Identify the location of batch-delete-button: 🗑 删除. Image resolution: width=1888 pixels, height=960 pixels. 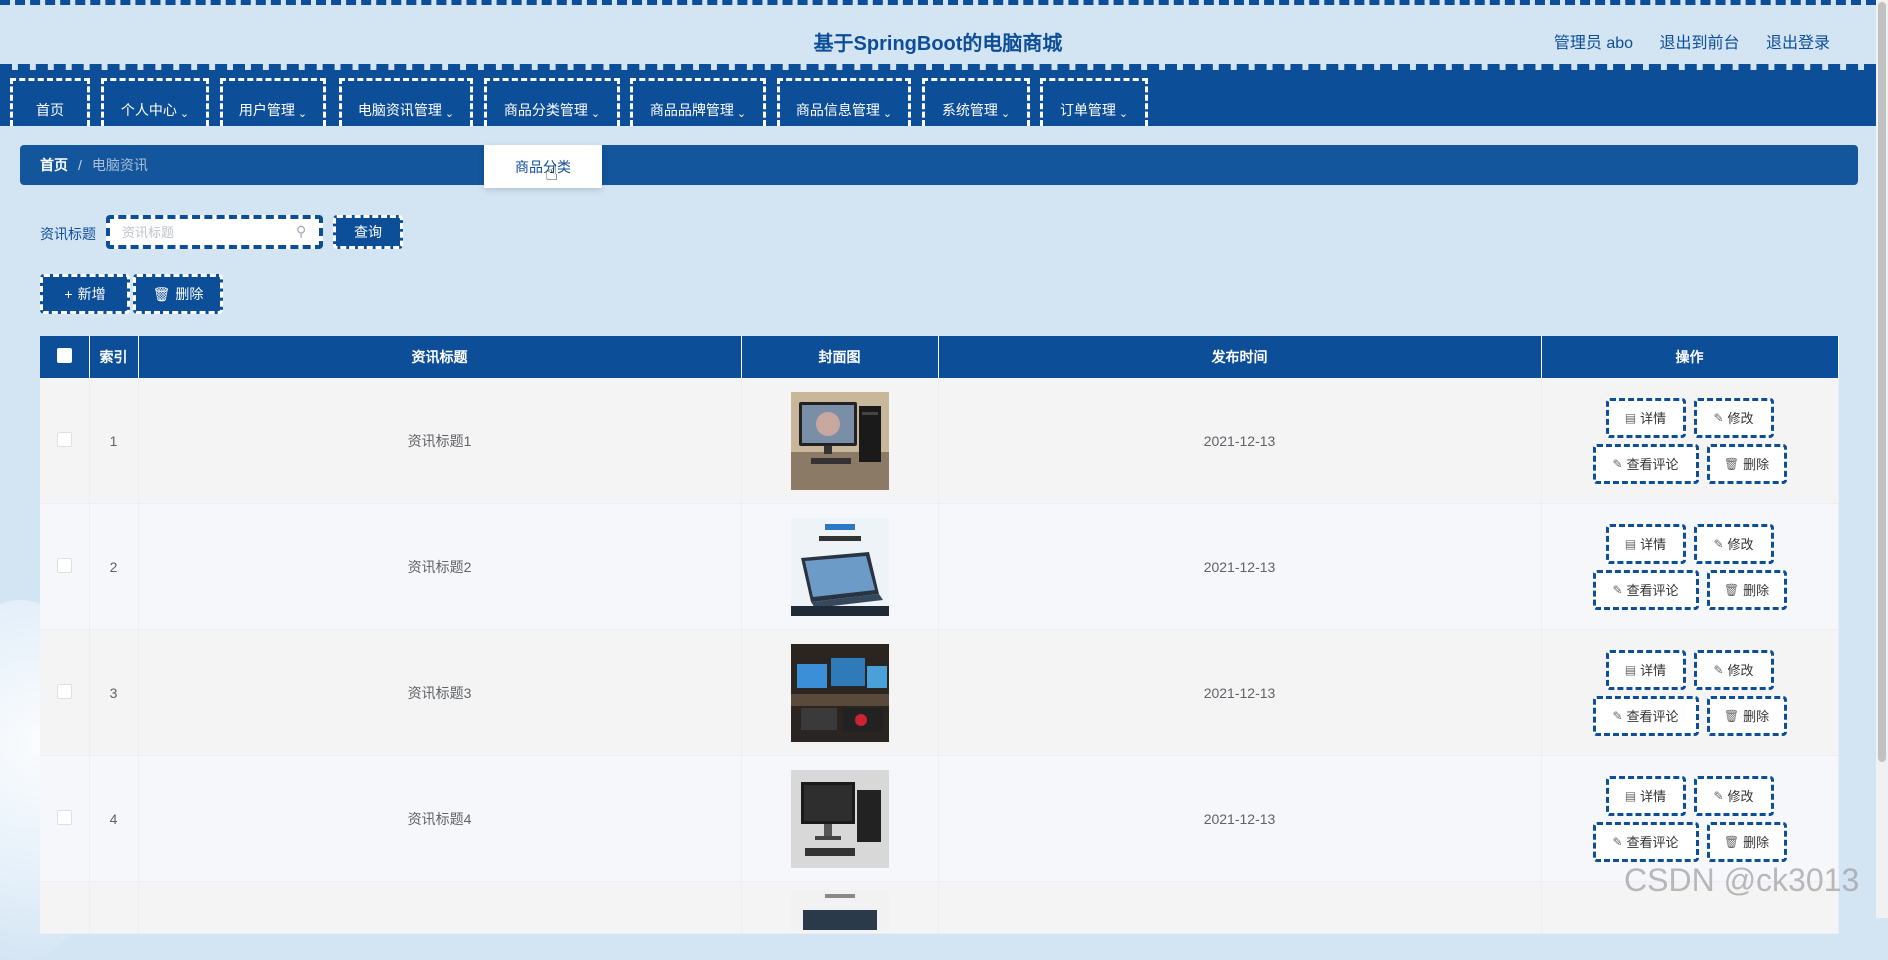
(178, 294).